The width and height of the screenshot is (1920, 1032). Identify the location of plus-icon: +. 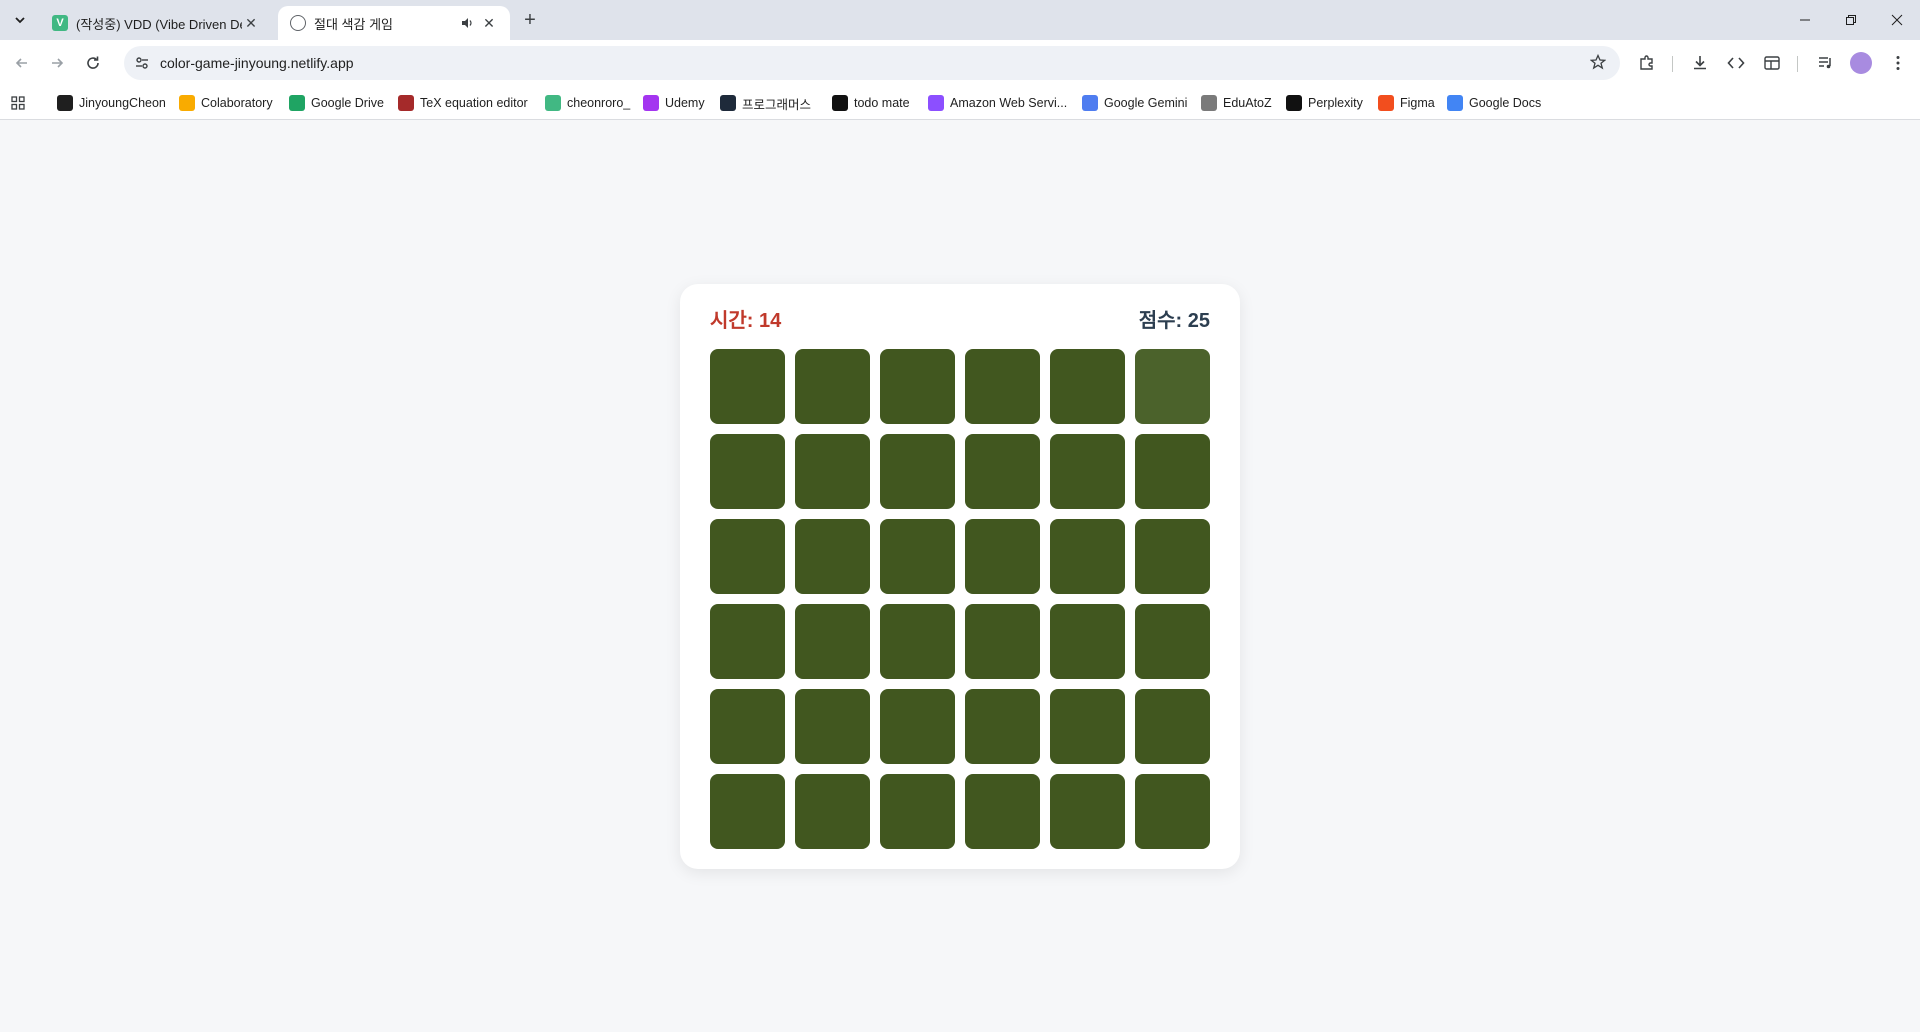
(530, 19).